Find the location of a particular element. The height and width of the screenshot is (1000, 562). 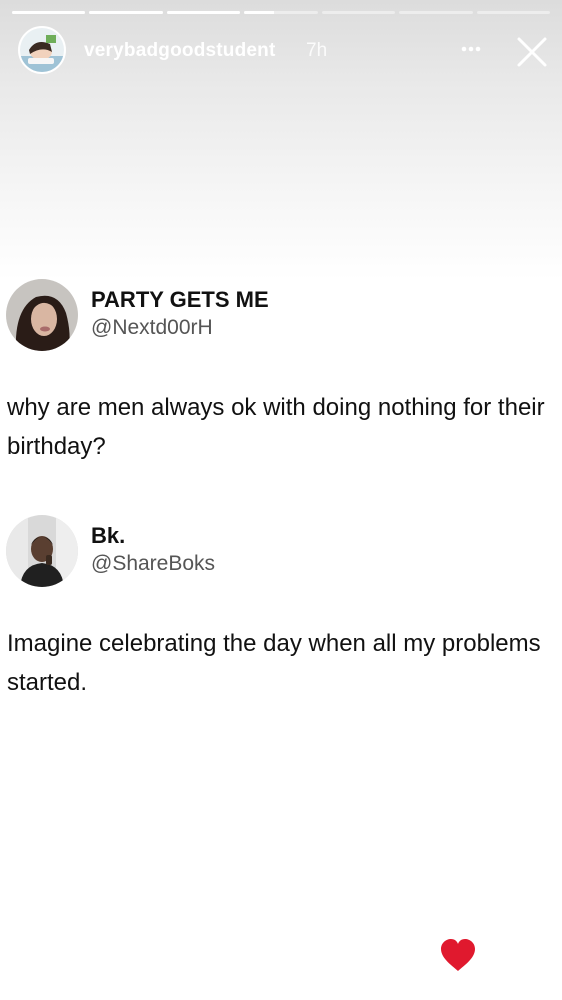

close-icon is located at coordinates (532, 52).